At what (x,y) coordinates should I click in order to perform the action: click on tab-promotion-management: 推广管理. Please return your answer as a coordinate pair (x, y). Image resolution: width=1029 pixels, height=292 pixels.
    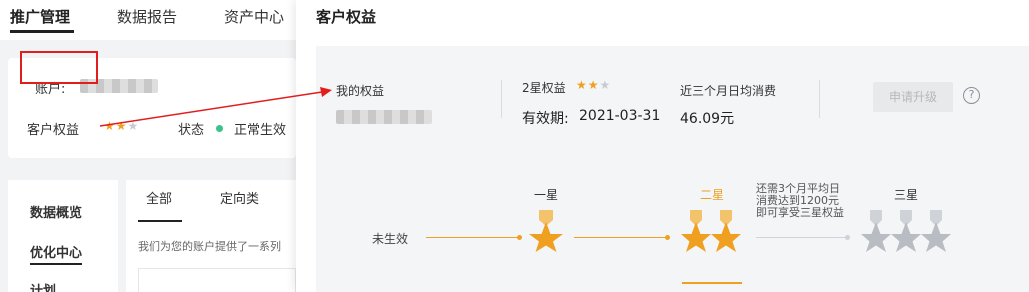
    Looking at the image, I should click on (40, 16).